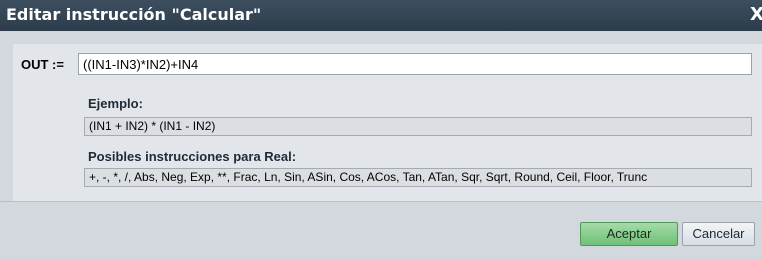 This screenshot has width=762, height=259. Describe the element at coordinates (718, 234) in the screenshot. I see `cancel-button: Cancelar` at that location.